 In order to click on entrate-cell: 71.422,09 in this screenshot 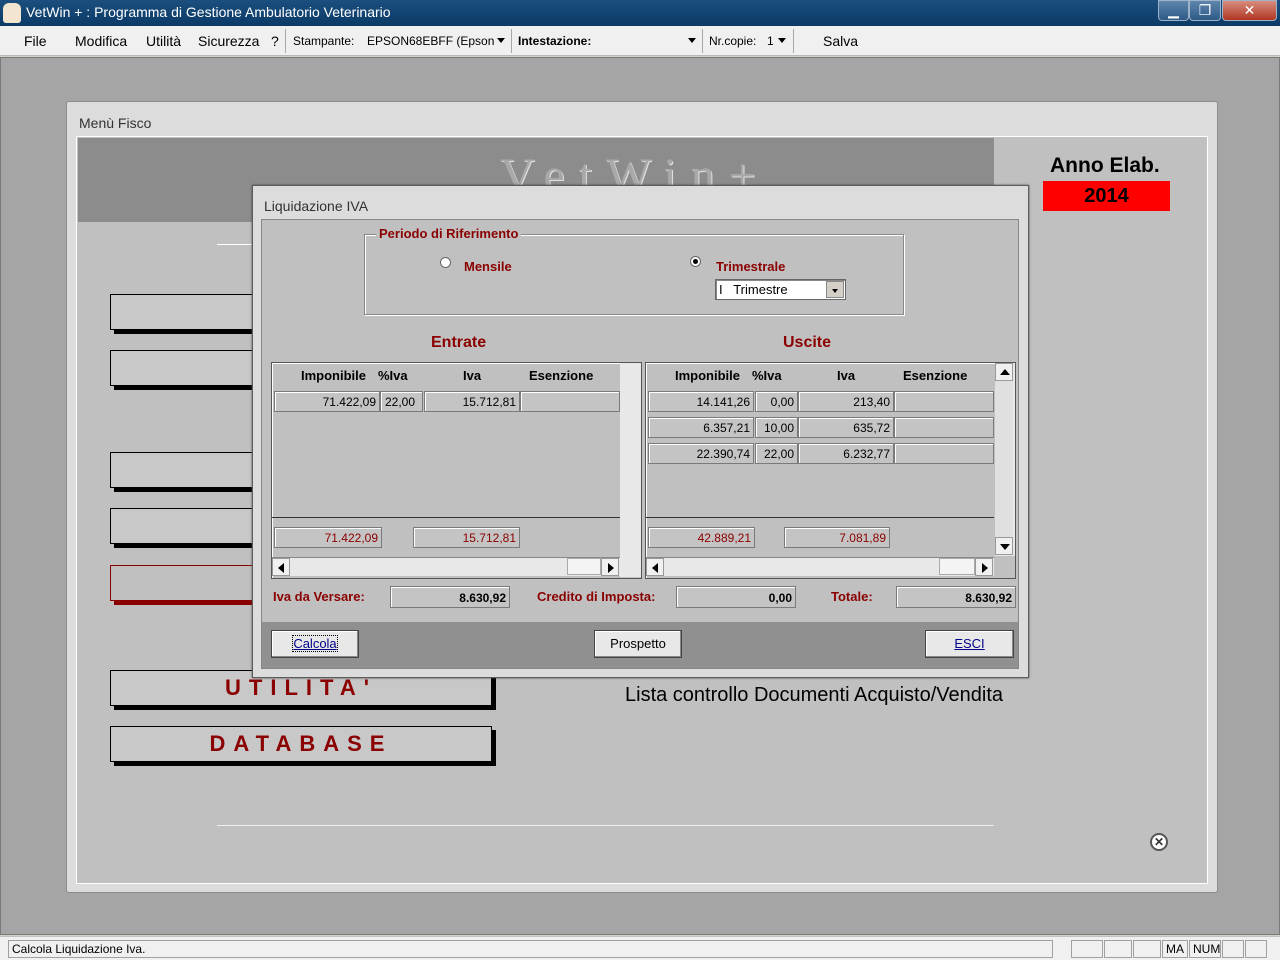, I will do `click(327, 401)`.